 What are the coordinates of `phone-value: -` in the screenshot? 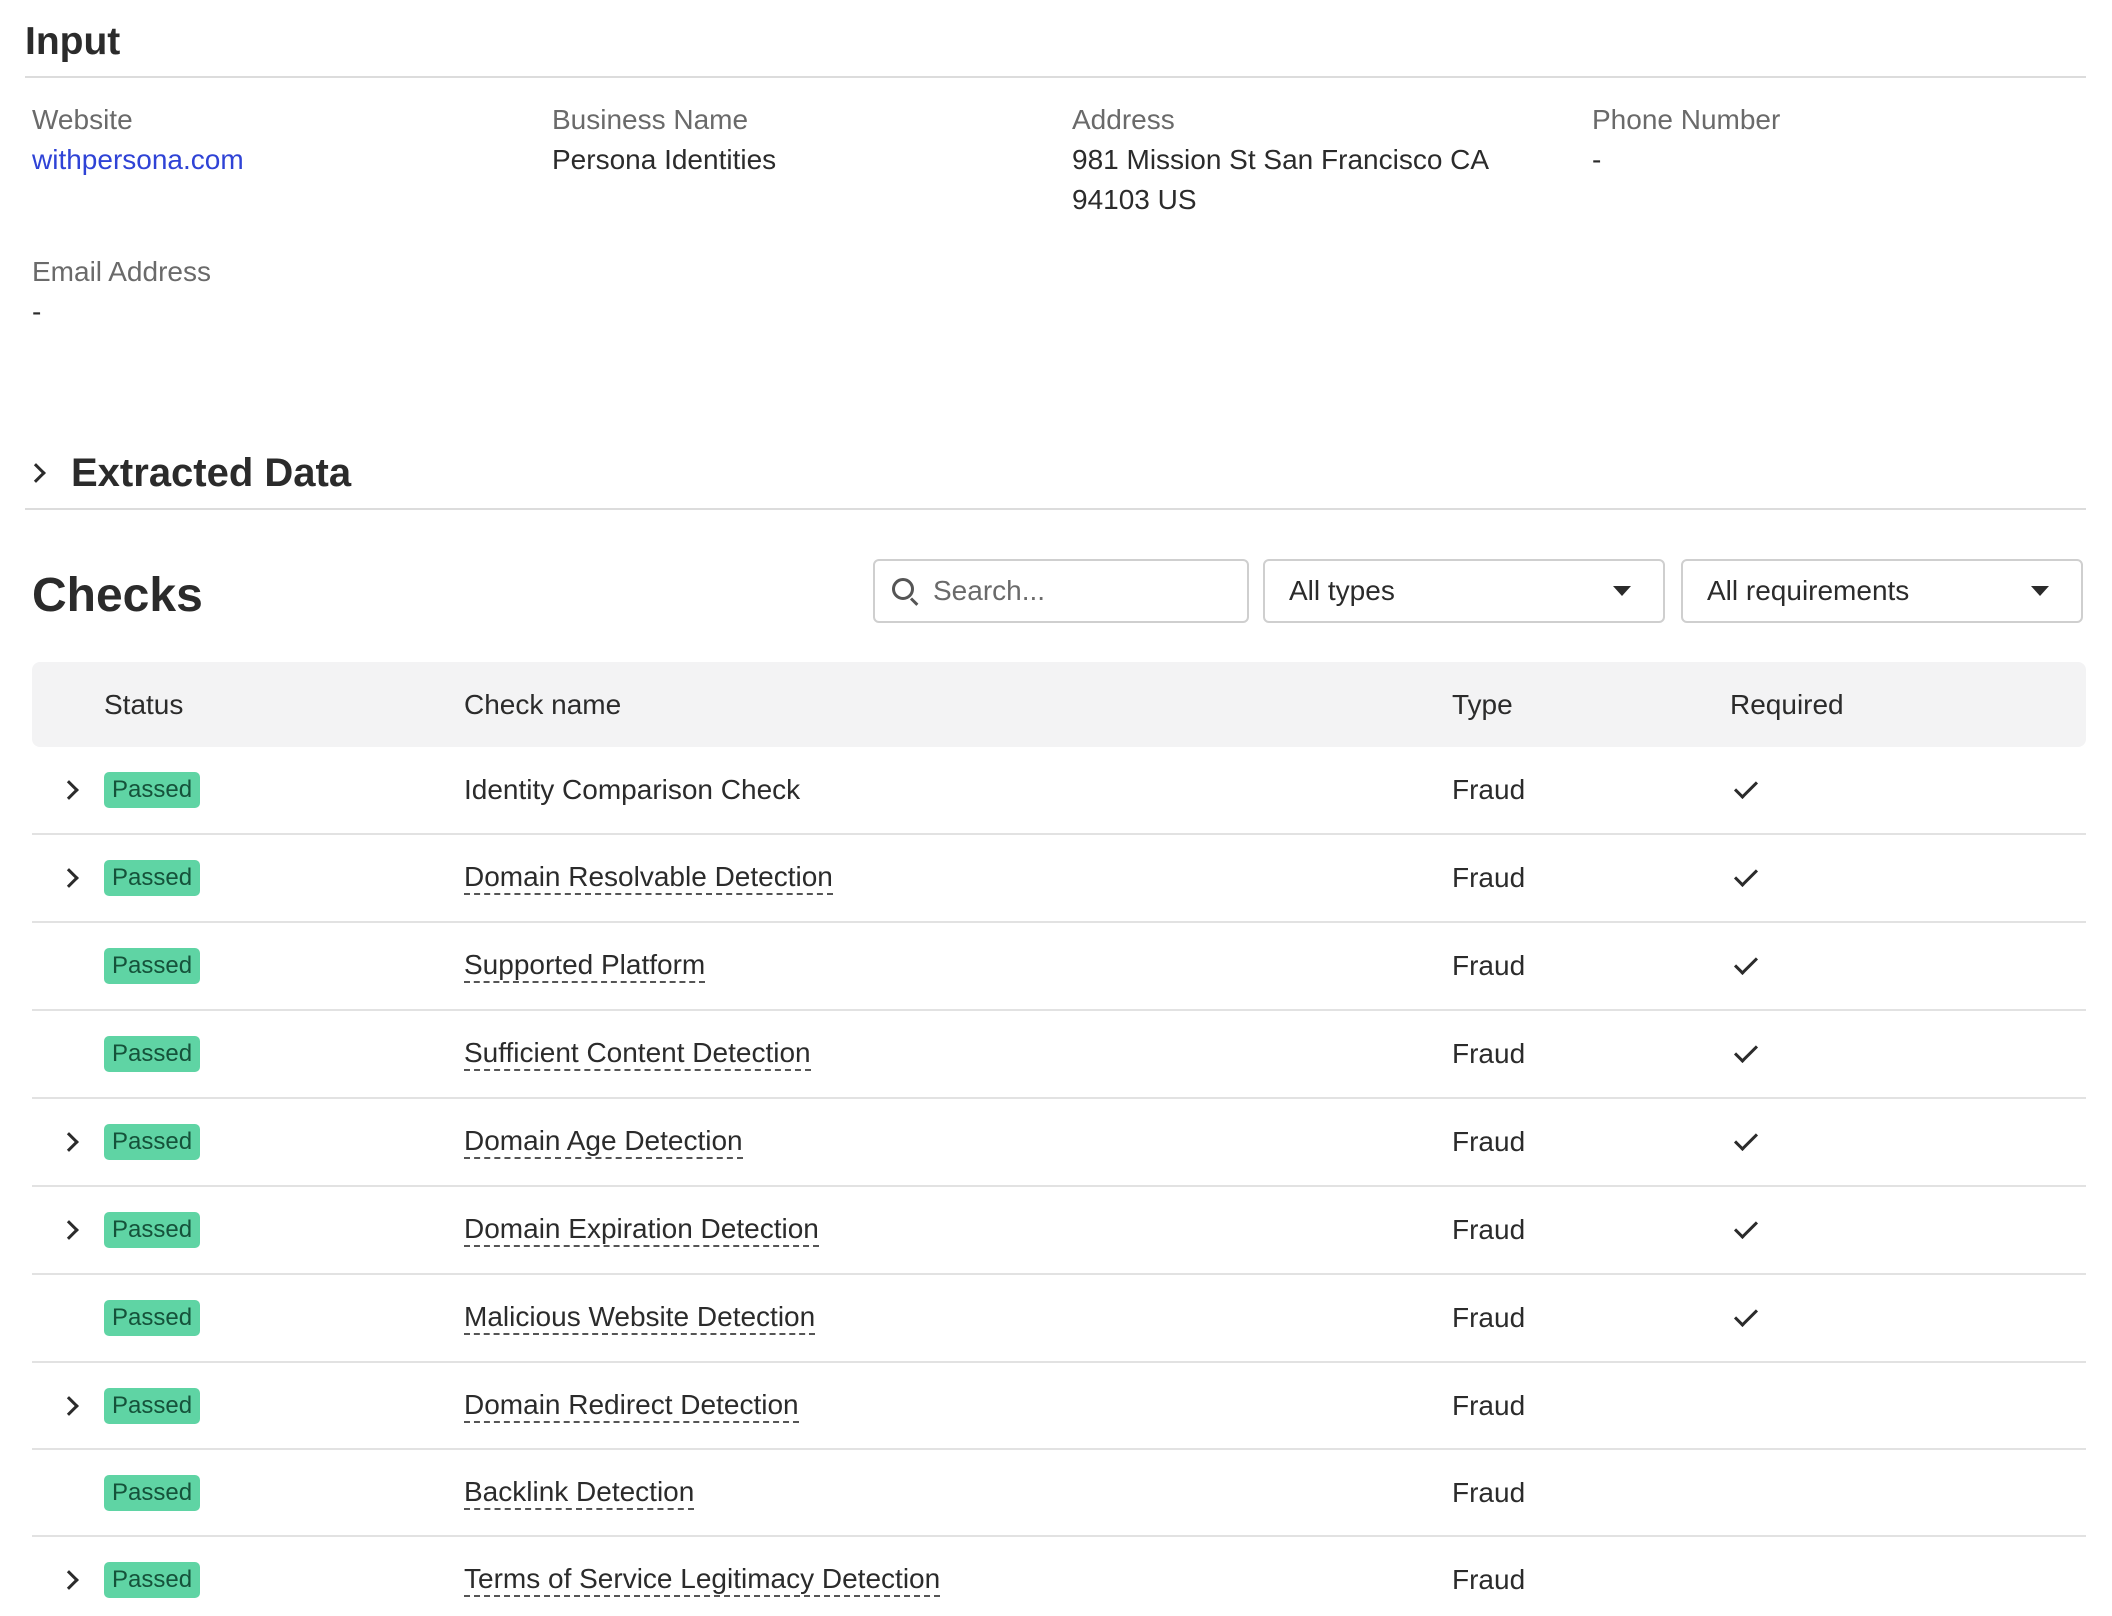 It's located at (1597, 159).